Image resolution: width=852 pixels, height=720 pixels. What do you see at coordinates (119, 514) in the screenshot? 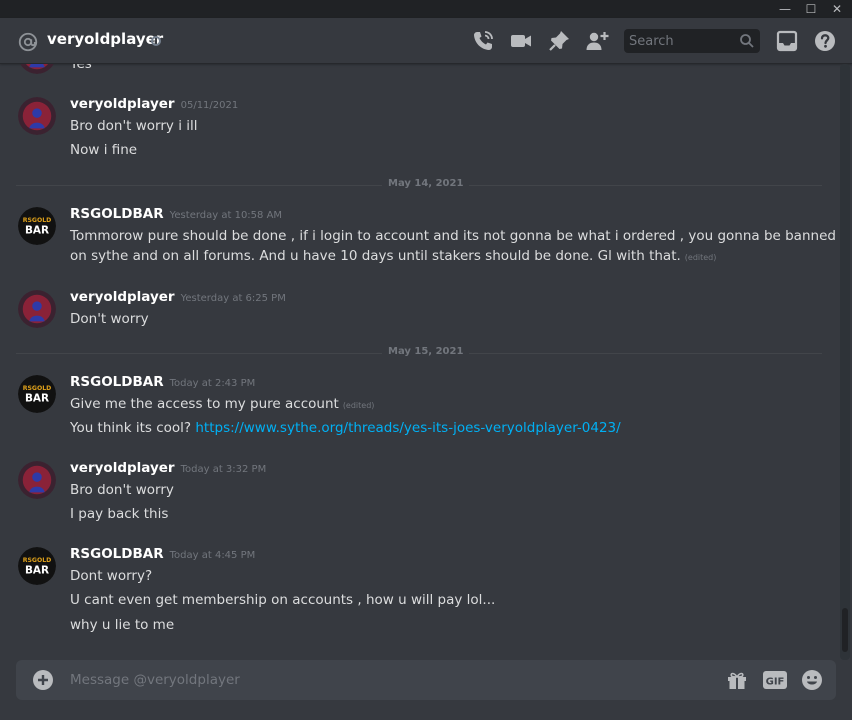
I see `message-line: I pay back this` at bounding box center [119, 514].